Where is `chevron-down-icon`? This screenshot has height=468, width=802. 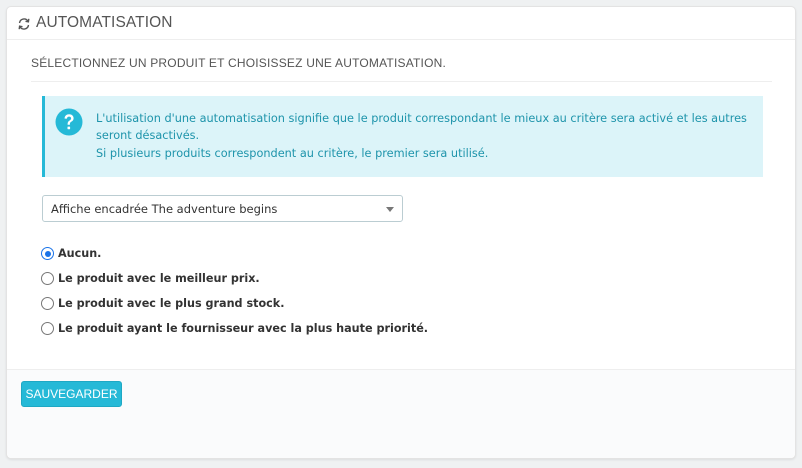
chevron-down-icon is located at coordinates (390, 209).